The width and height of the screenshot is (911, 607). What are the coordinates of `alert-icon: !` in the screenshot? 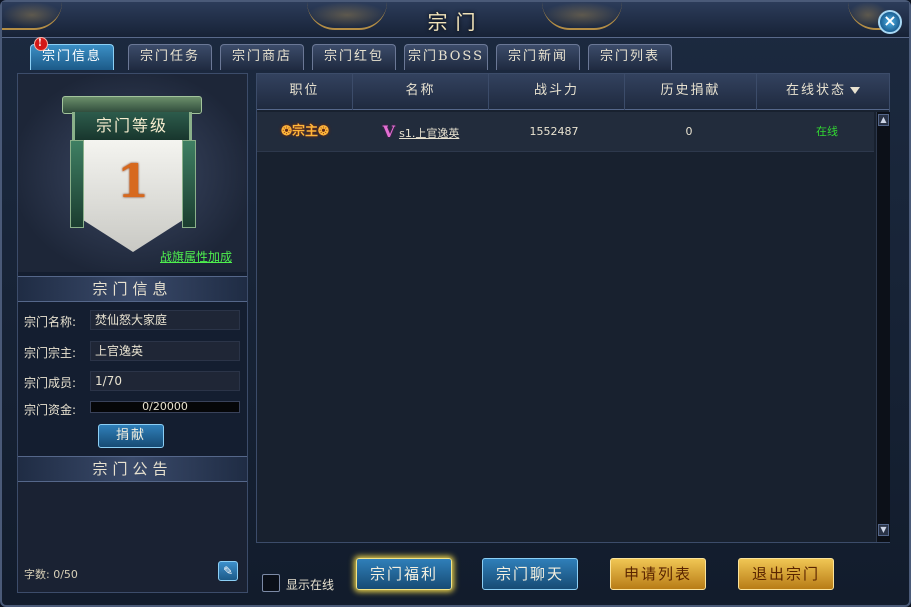 It's located at (41, 44).